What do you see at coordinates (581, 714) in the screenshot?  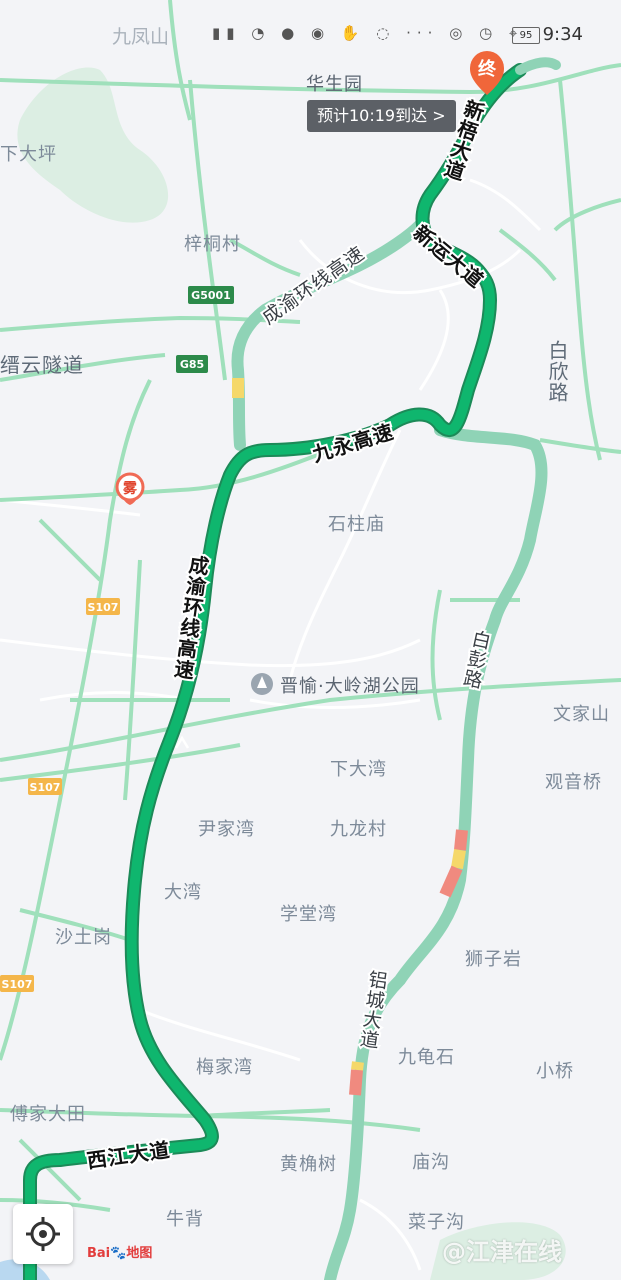 I see `place-label: 文家山` at bounding box center [581, 714].